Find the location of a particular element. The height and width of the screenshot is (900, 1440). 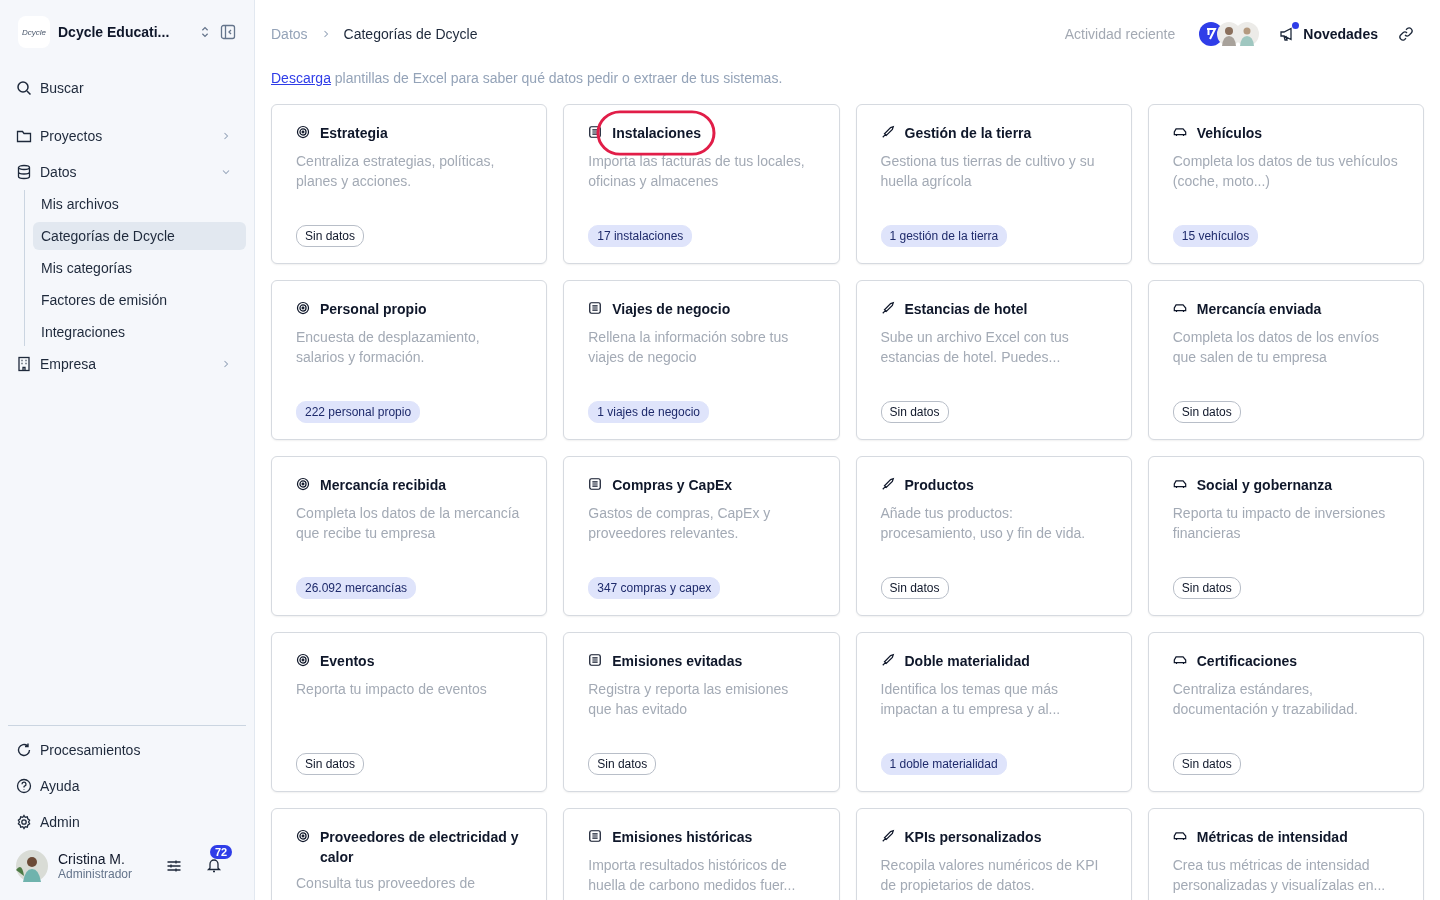

card-description: Añade tus productos: procesamiento, uso y fin de vida. is located at coordinates (983, 523).